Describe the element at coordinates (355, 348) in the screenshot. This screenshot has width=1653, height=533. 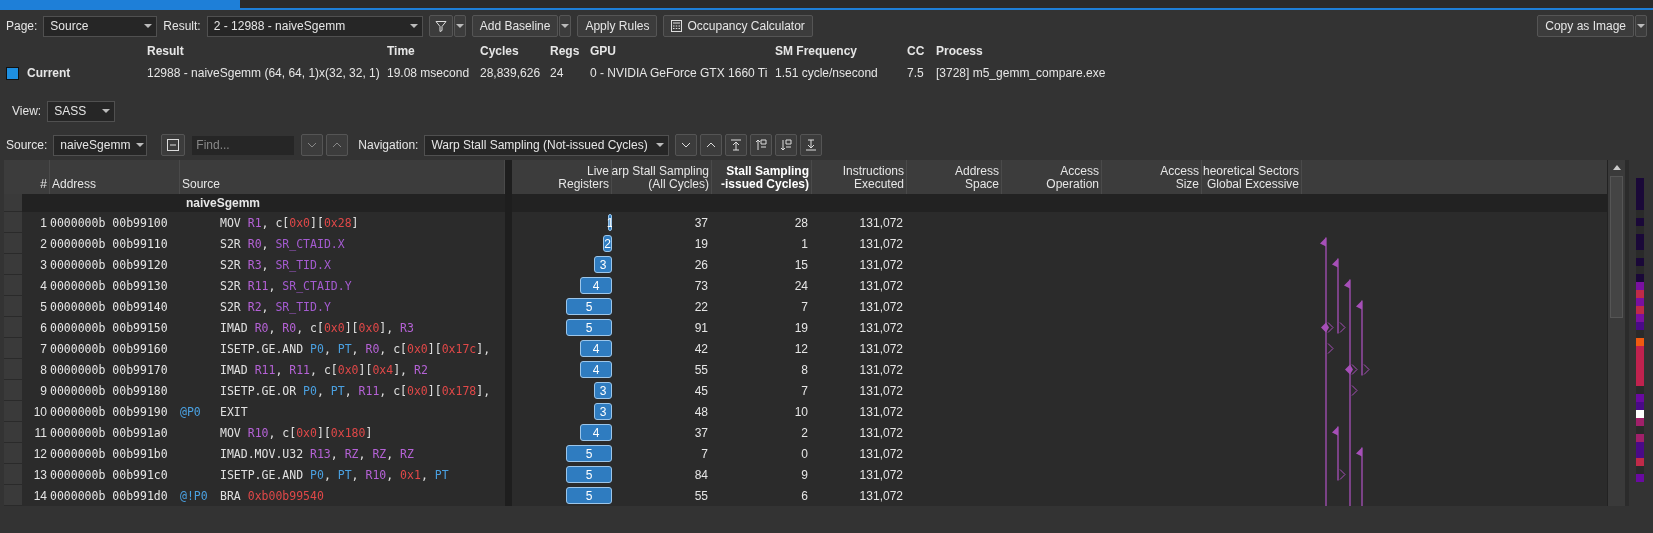
I see `source-code: ISETP.GE.AND P0, PT, R0, c[0x0][0x17c],` at that location.